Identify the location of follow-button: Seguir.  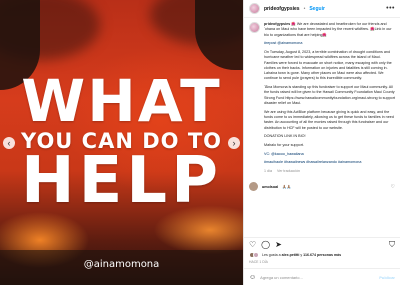
(317, 9).